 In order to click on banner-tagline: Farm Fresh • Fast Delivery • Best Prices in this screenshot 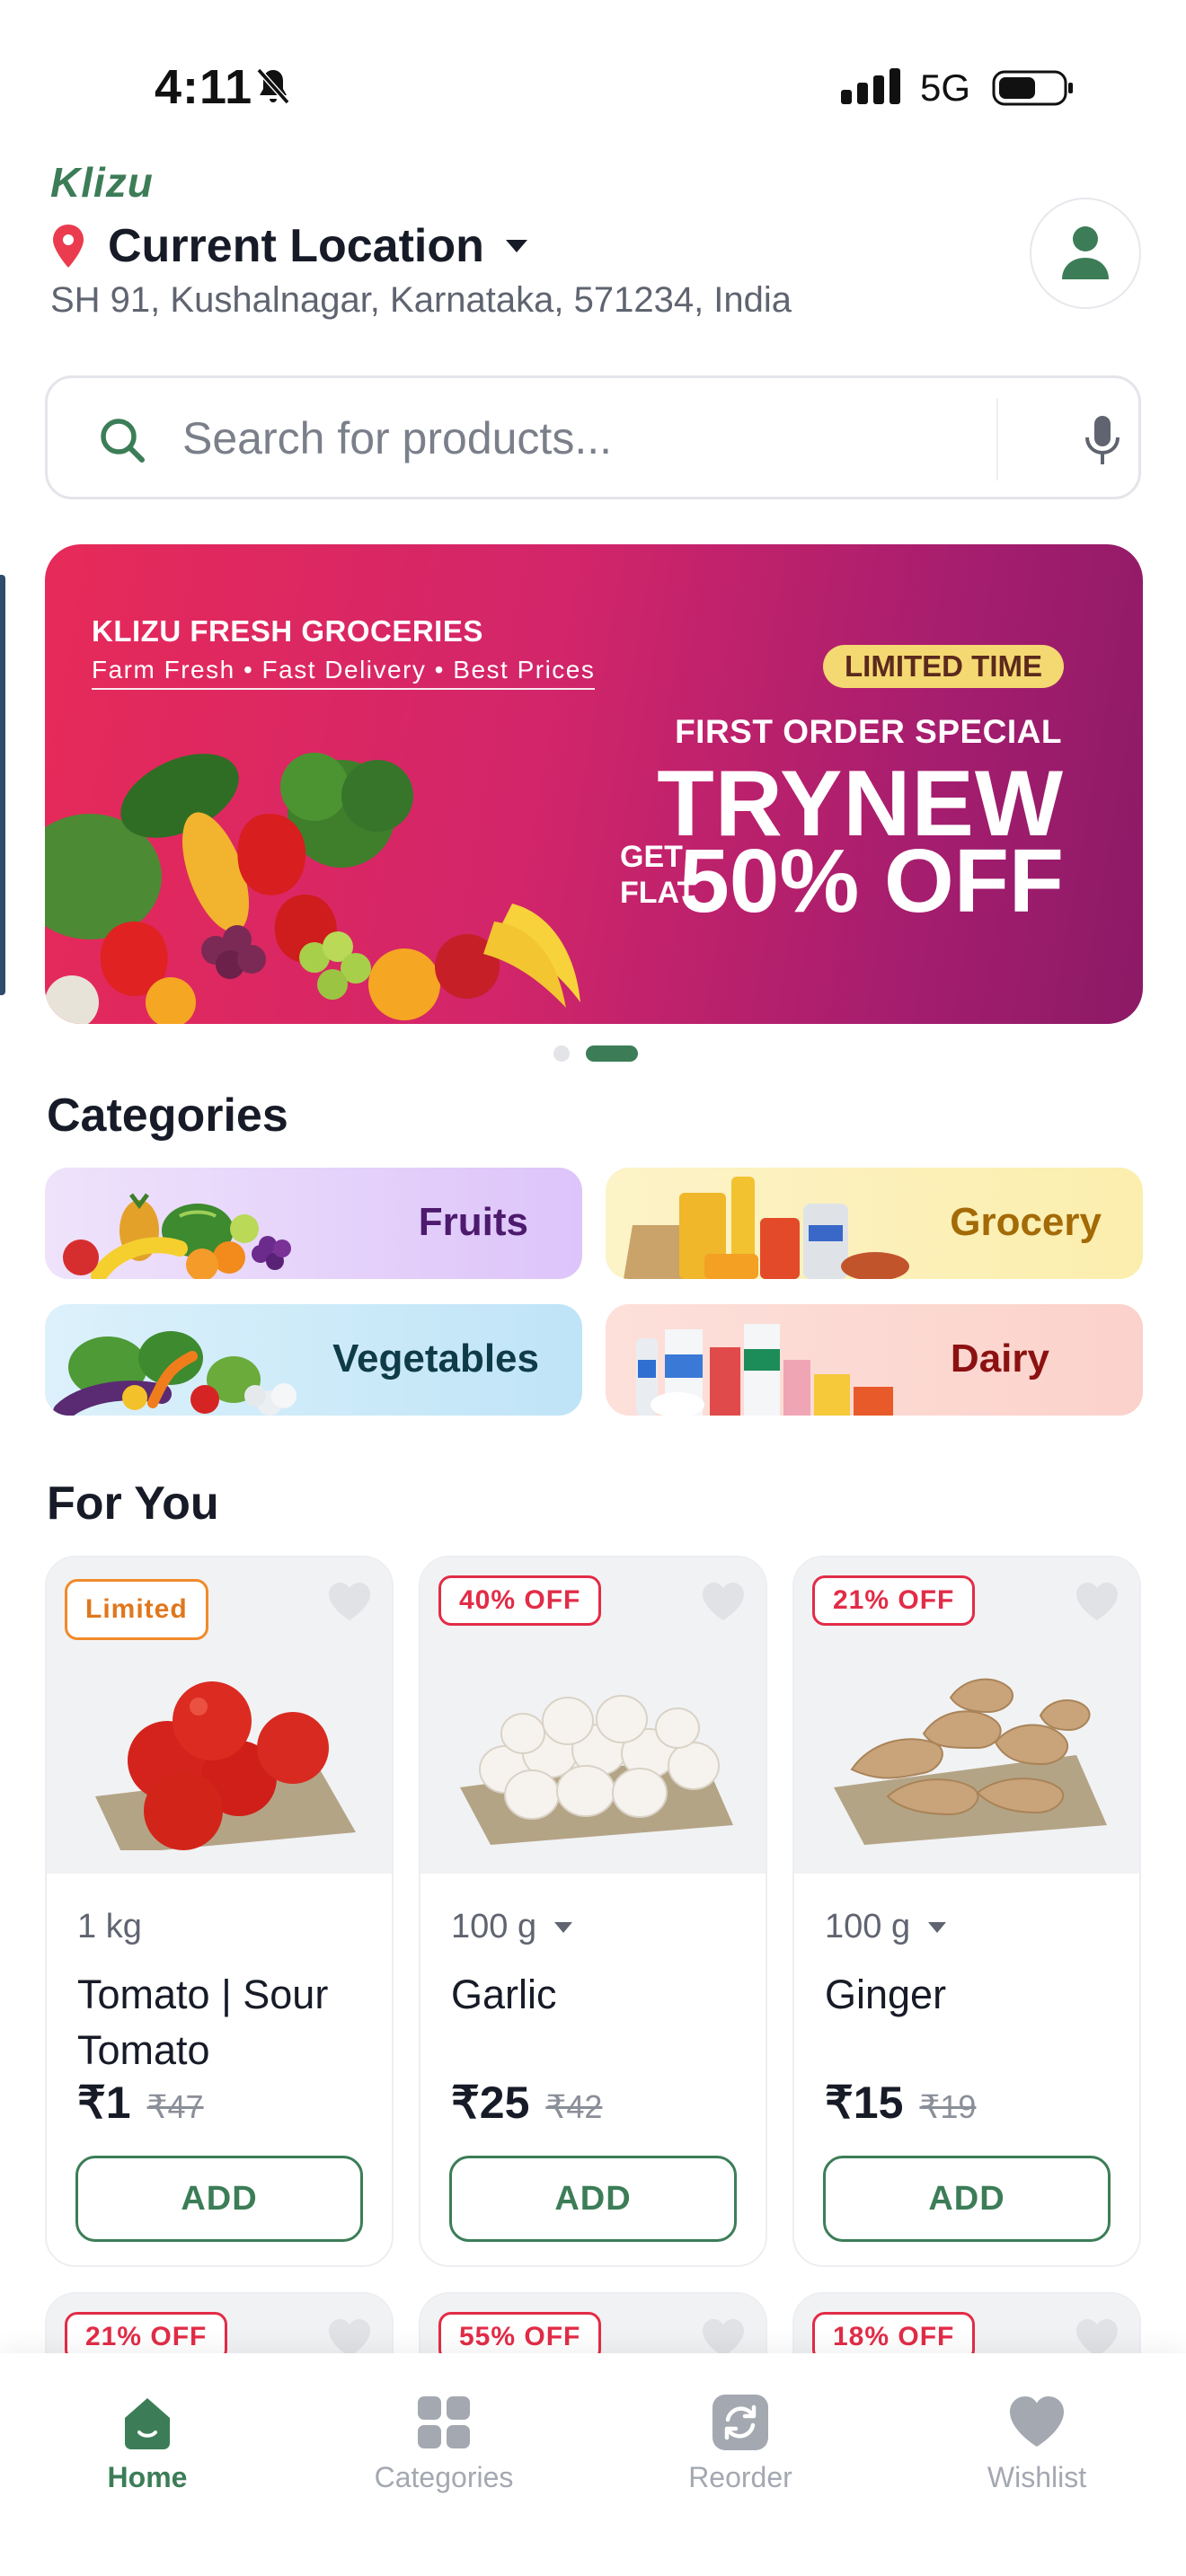, I will do `click(344, 673)`.